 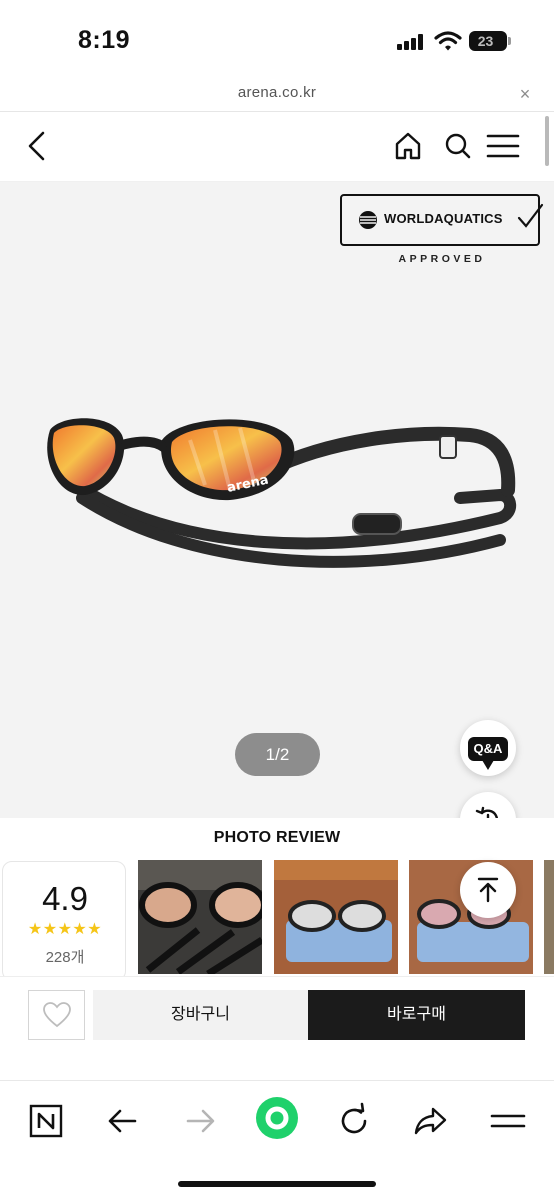 I want to click on image-pager: 1/2, so click(x=277, y=754).